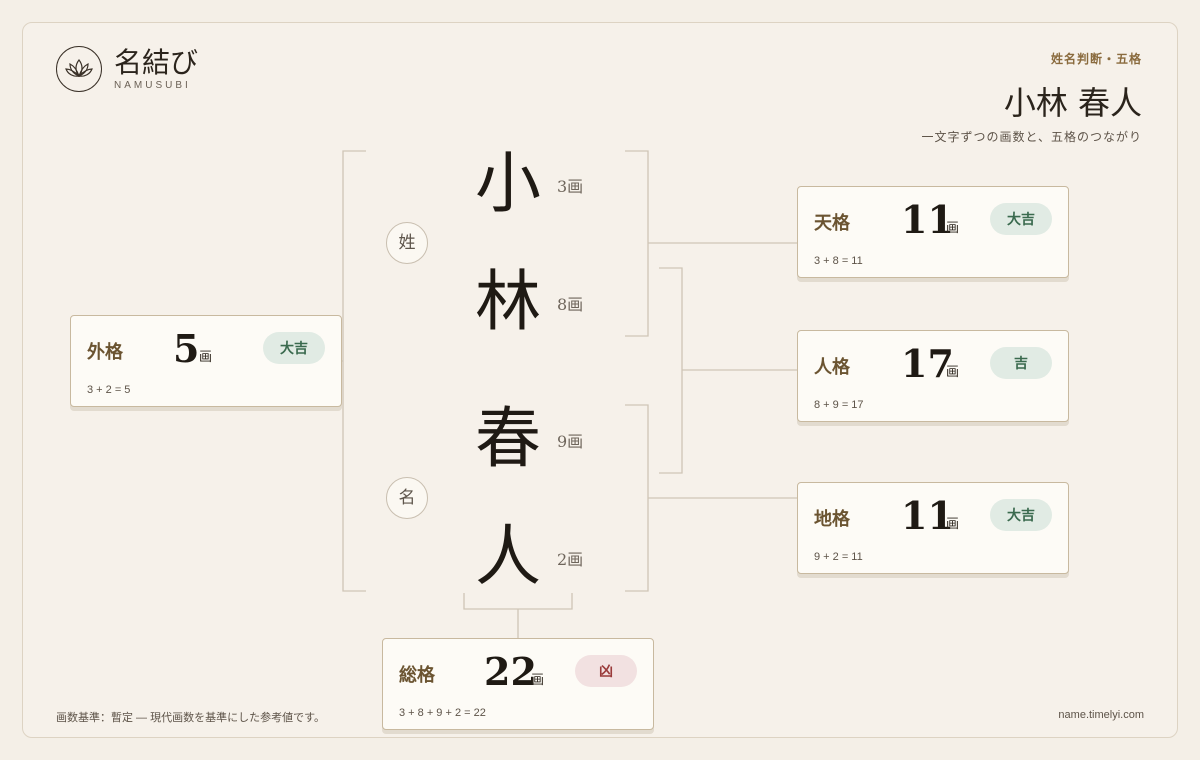 The height and width of the screenshot is (760, 1200). I want to click on kanji-char-2: 林, so click(508, 301).